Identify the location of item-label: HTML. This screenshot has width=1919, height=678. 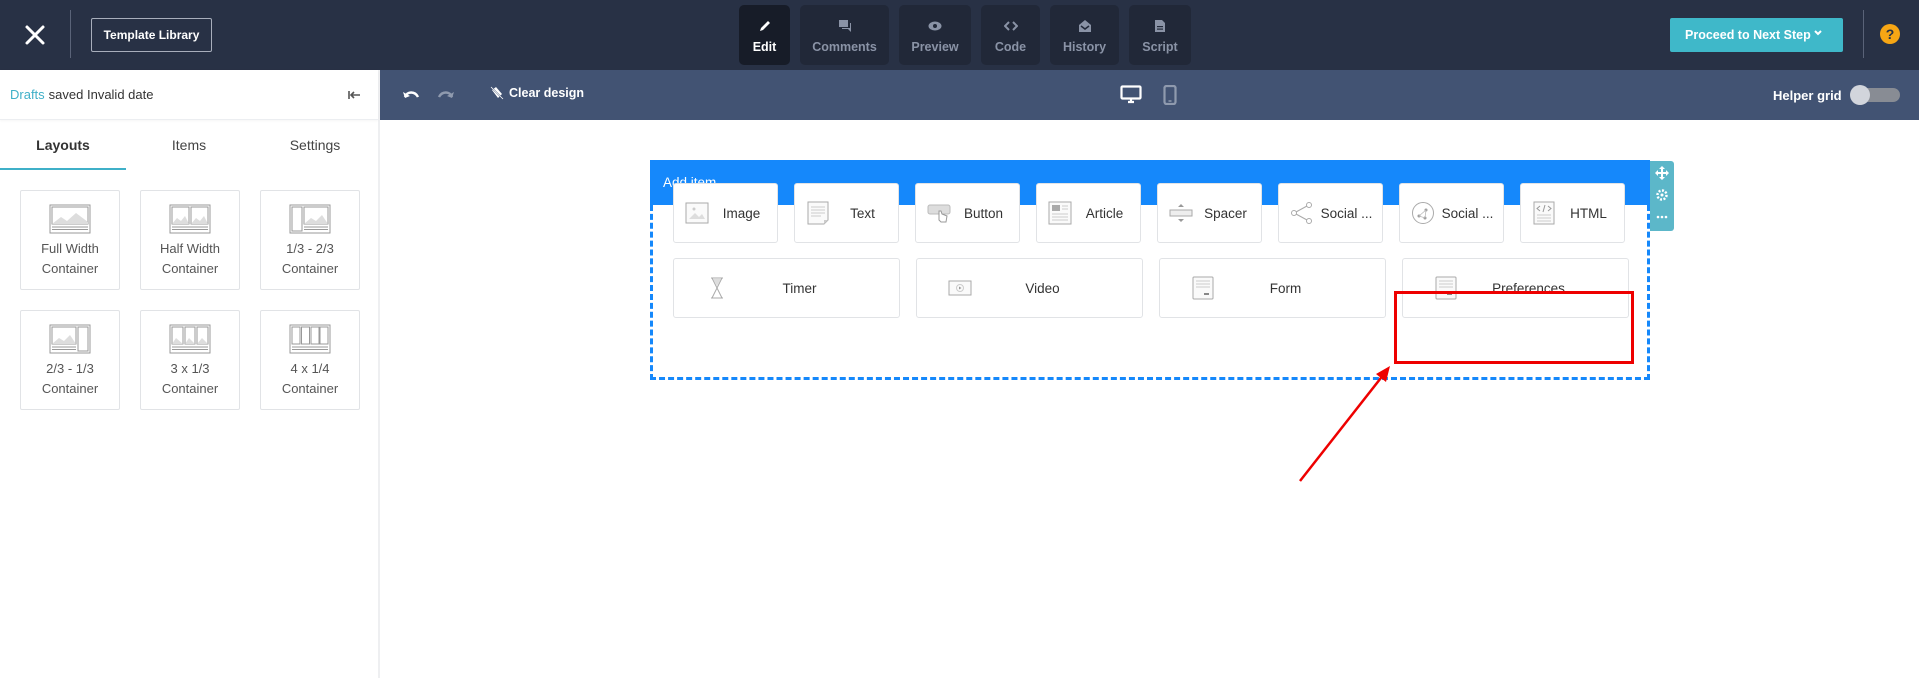
(1588, 213).